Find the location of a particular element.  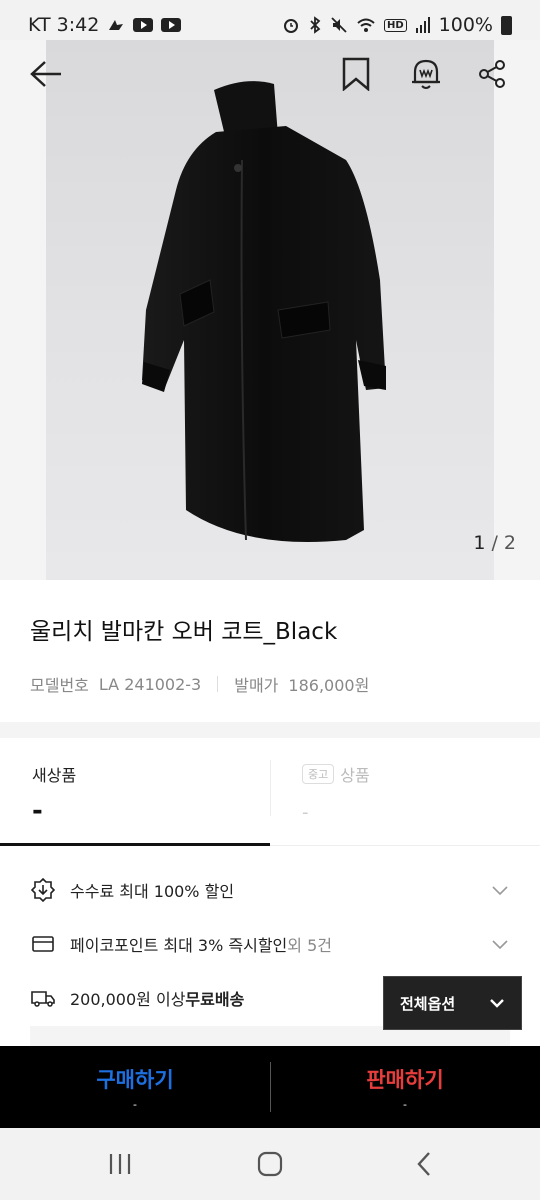

buy-label: 구매하기 is located at coordinates (135, 1079).